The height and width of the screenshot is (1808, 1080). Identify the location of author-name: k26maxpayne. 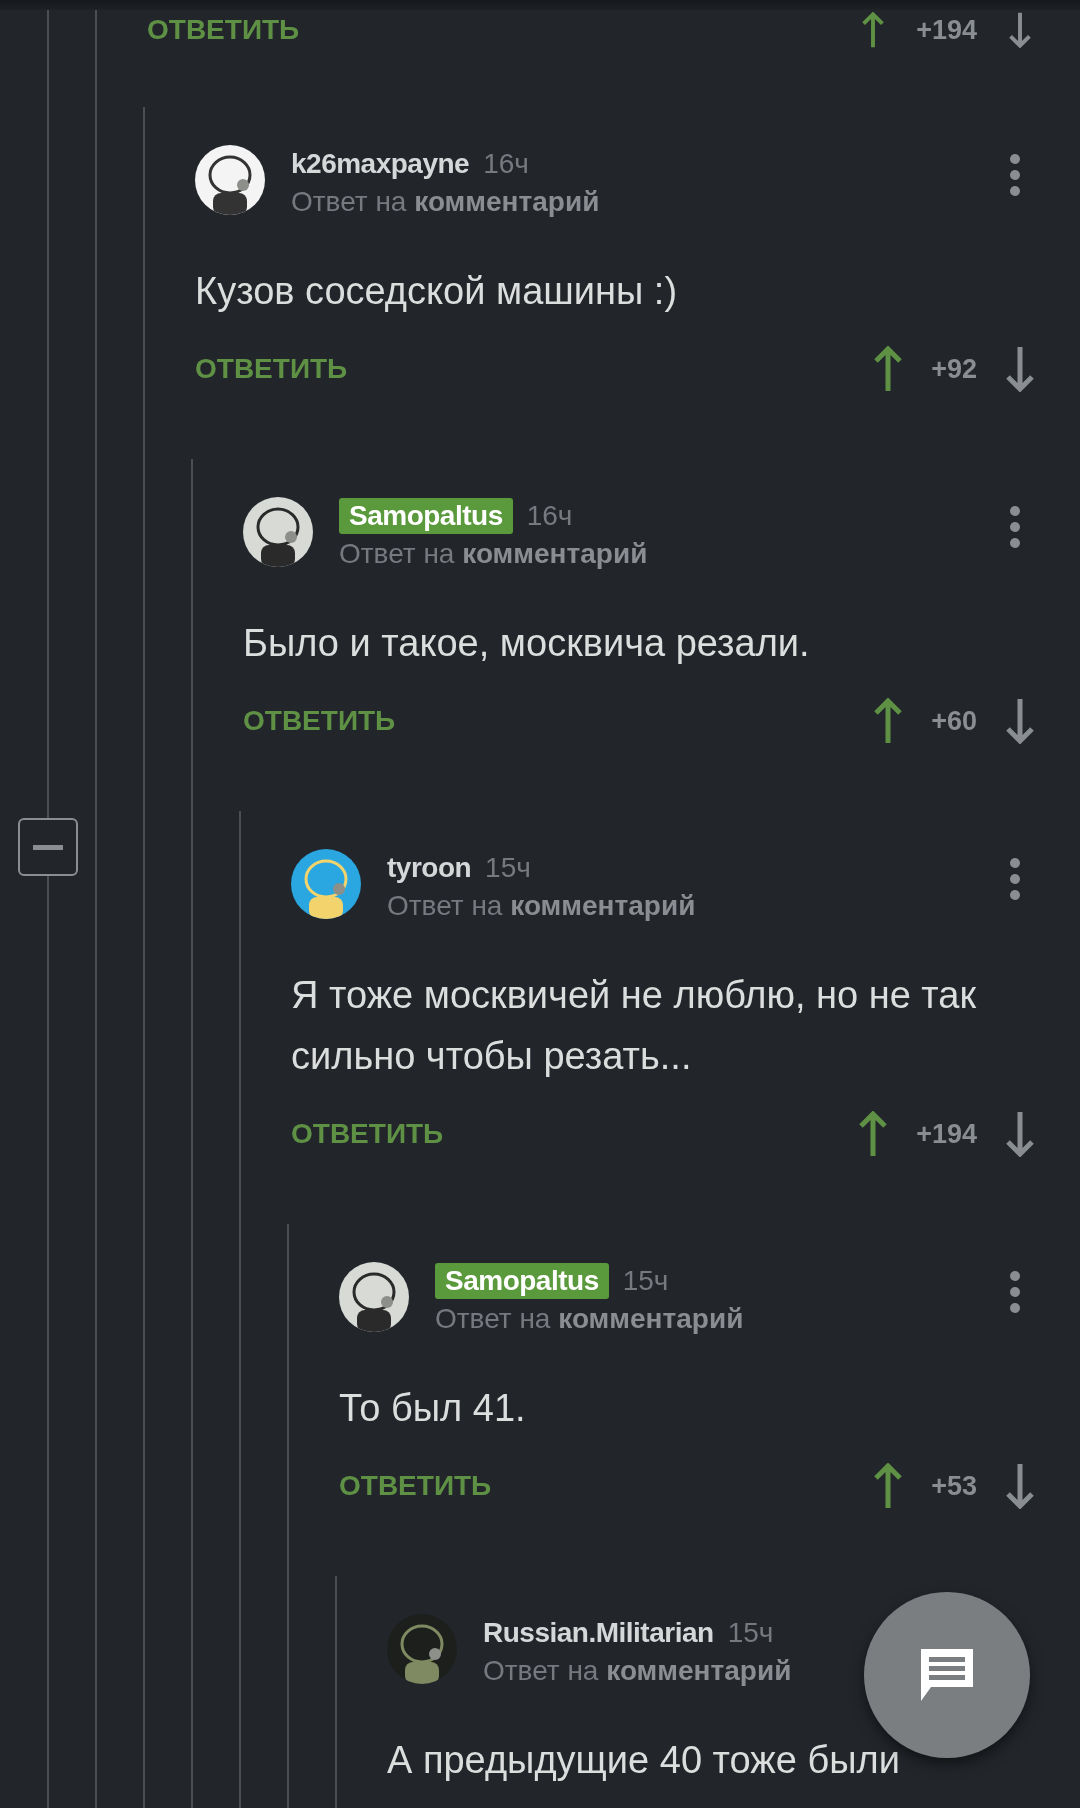
(380, 164).